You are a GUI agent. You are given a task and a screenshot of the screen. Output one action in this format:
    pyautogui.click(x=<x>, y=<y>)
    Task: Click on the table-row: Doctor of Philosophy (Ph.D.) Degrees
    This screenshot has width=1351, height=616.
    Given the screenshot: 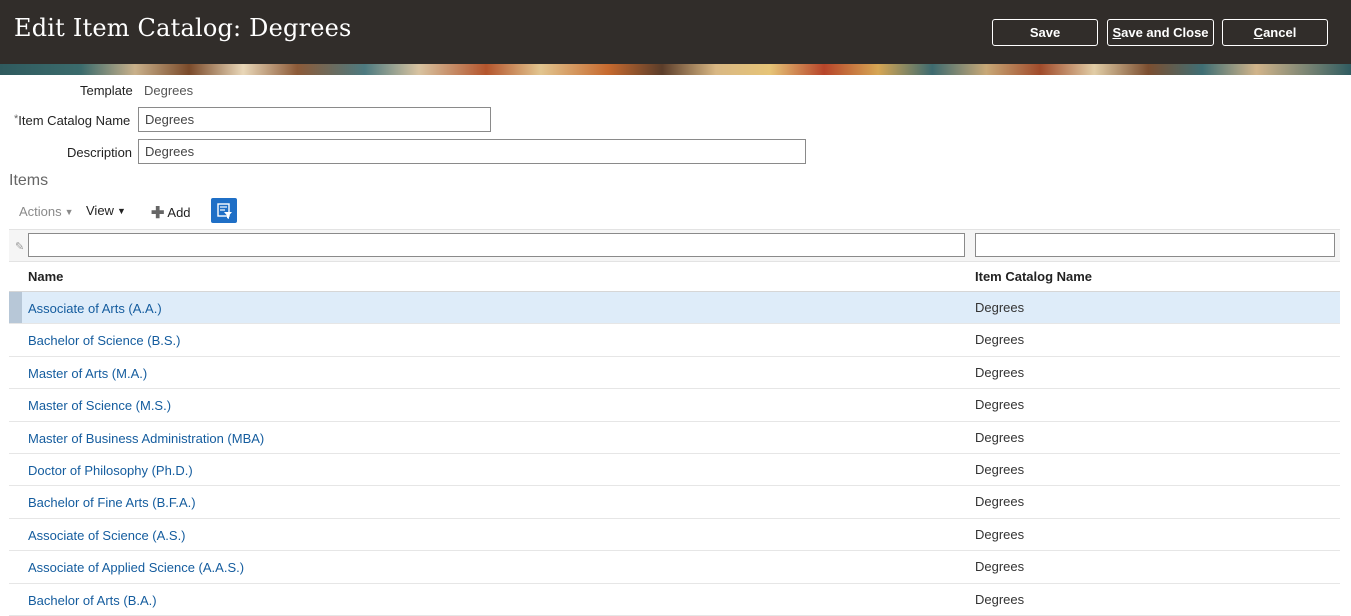 What is the action you would take?
    pyautogui.click(x=674, y=470)
    